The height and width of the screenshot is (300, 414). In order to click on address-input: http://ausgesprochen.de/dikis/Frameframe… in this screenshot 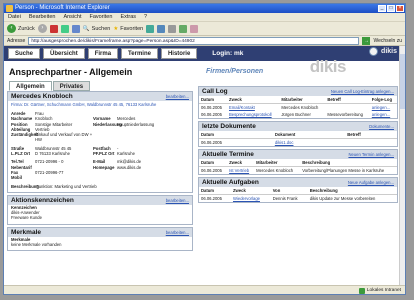, I will do `click(194, 40)`.